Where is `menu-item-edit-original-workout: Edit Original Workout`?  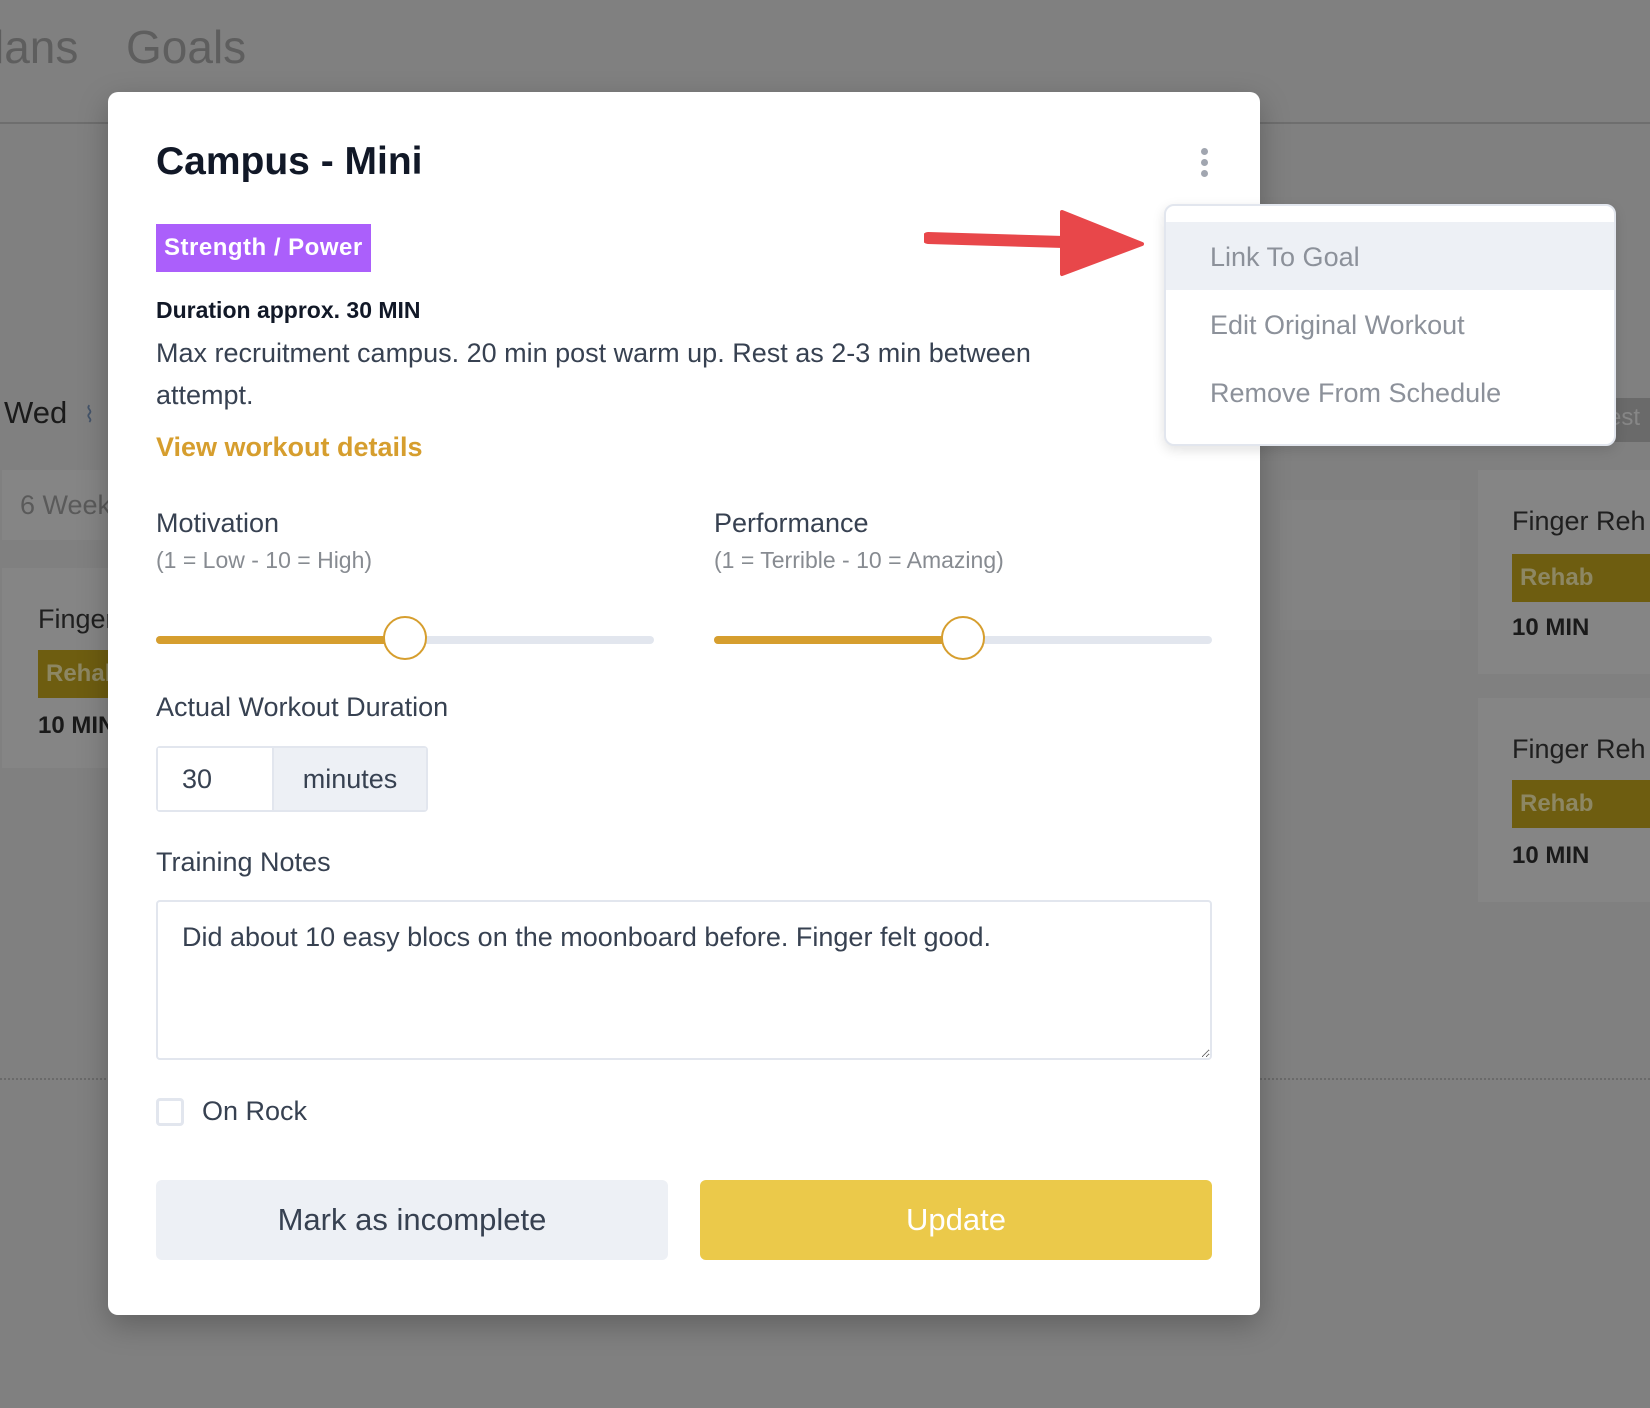
menu-item-edit-original-workout: Edit Original Workout is located at coordinates (1390, 324).